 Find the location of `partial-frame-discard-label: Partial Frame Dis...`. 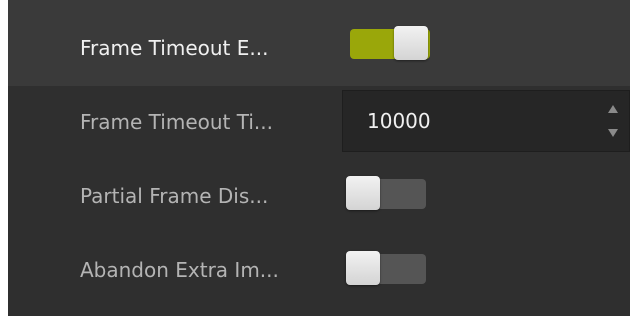

partial-frame-discard-label: Partial Frame Dis... is located at coordinates (174, 196).